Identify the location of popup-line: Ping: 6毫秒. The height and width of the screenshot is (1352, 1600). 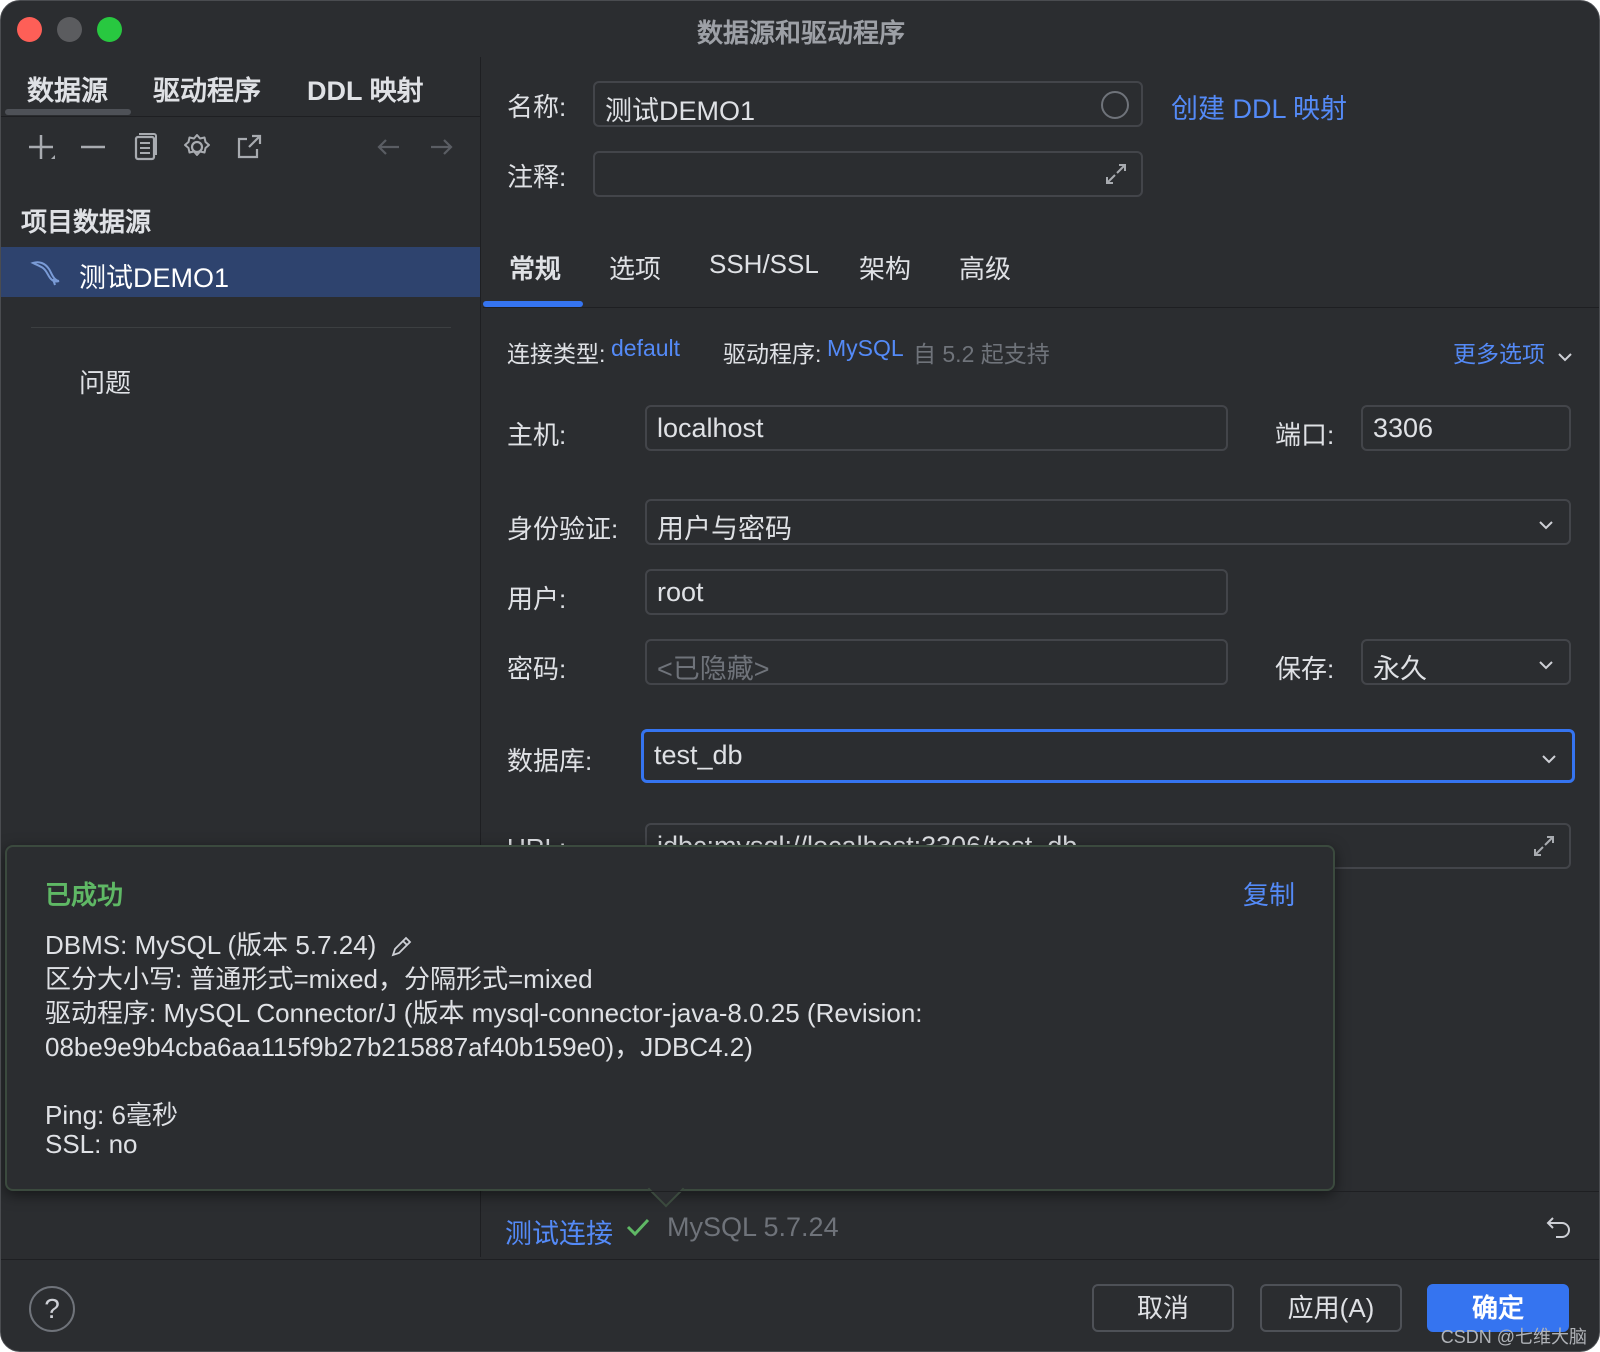
(111, 1115).